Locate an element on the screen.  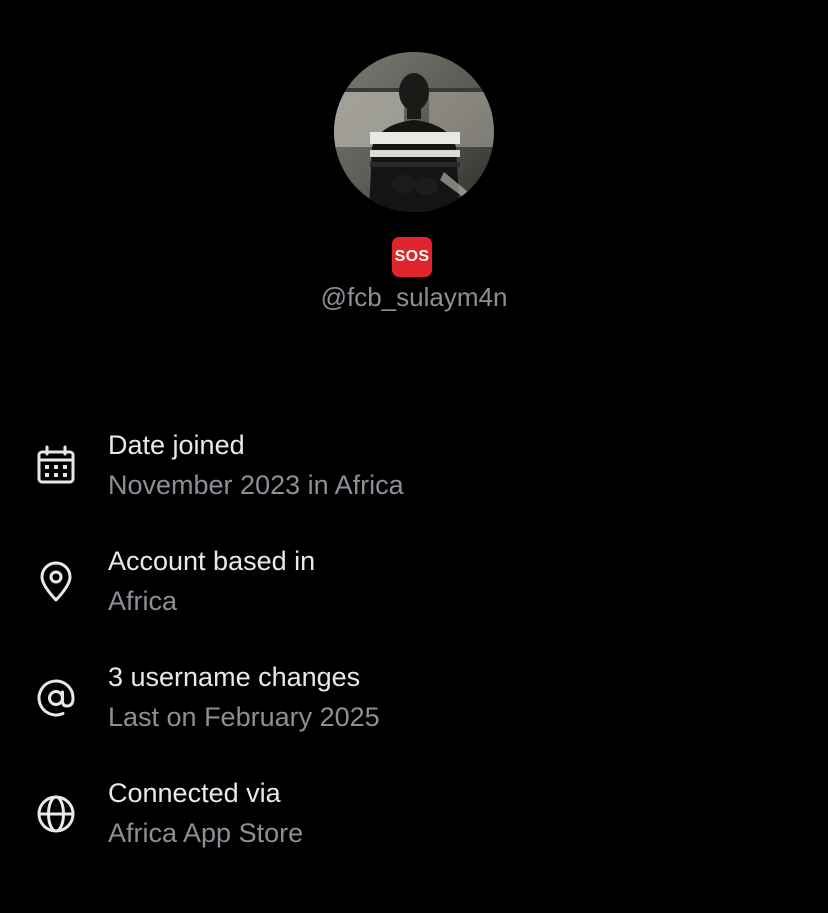
sos-badge: SOS is located at coordinates (412, 257).